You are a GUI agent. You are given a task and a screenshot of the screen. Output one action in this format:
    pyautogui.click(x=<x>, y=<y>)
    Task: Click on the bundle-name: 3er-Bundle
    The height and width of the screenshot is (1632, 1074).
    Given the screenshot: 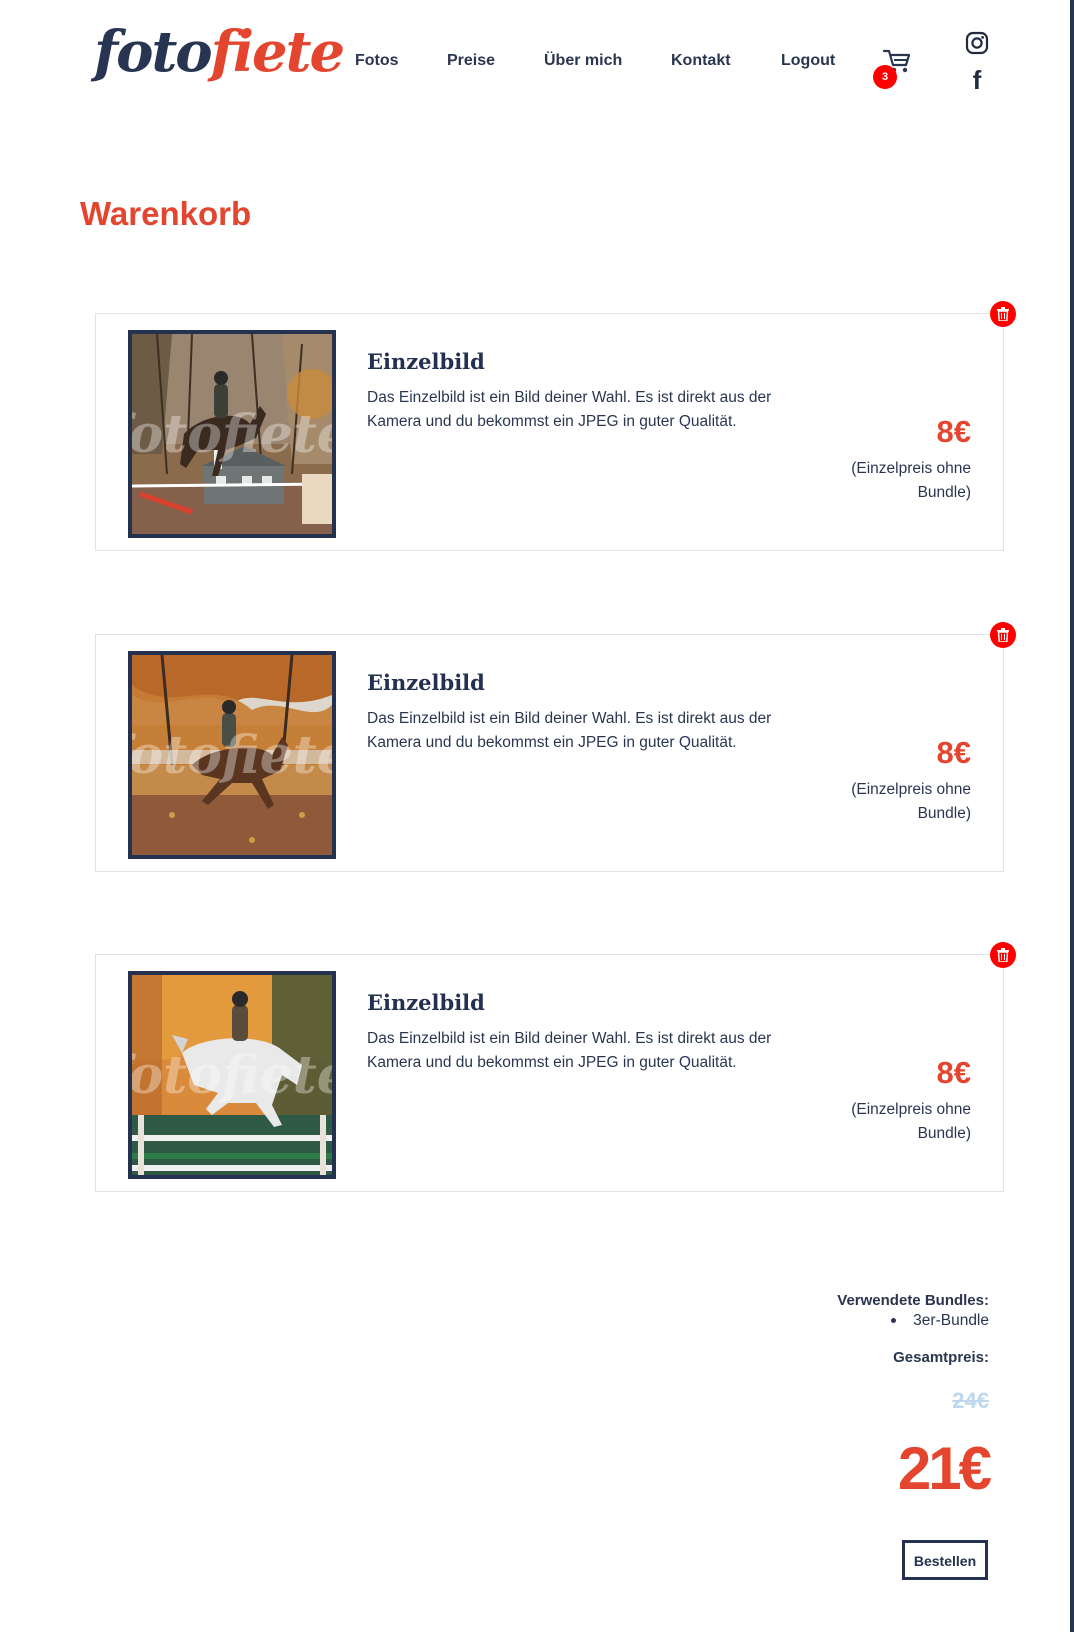 What is the action you would take?
    pyautogui.click(x=951, y=1320)
    